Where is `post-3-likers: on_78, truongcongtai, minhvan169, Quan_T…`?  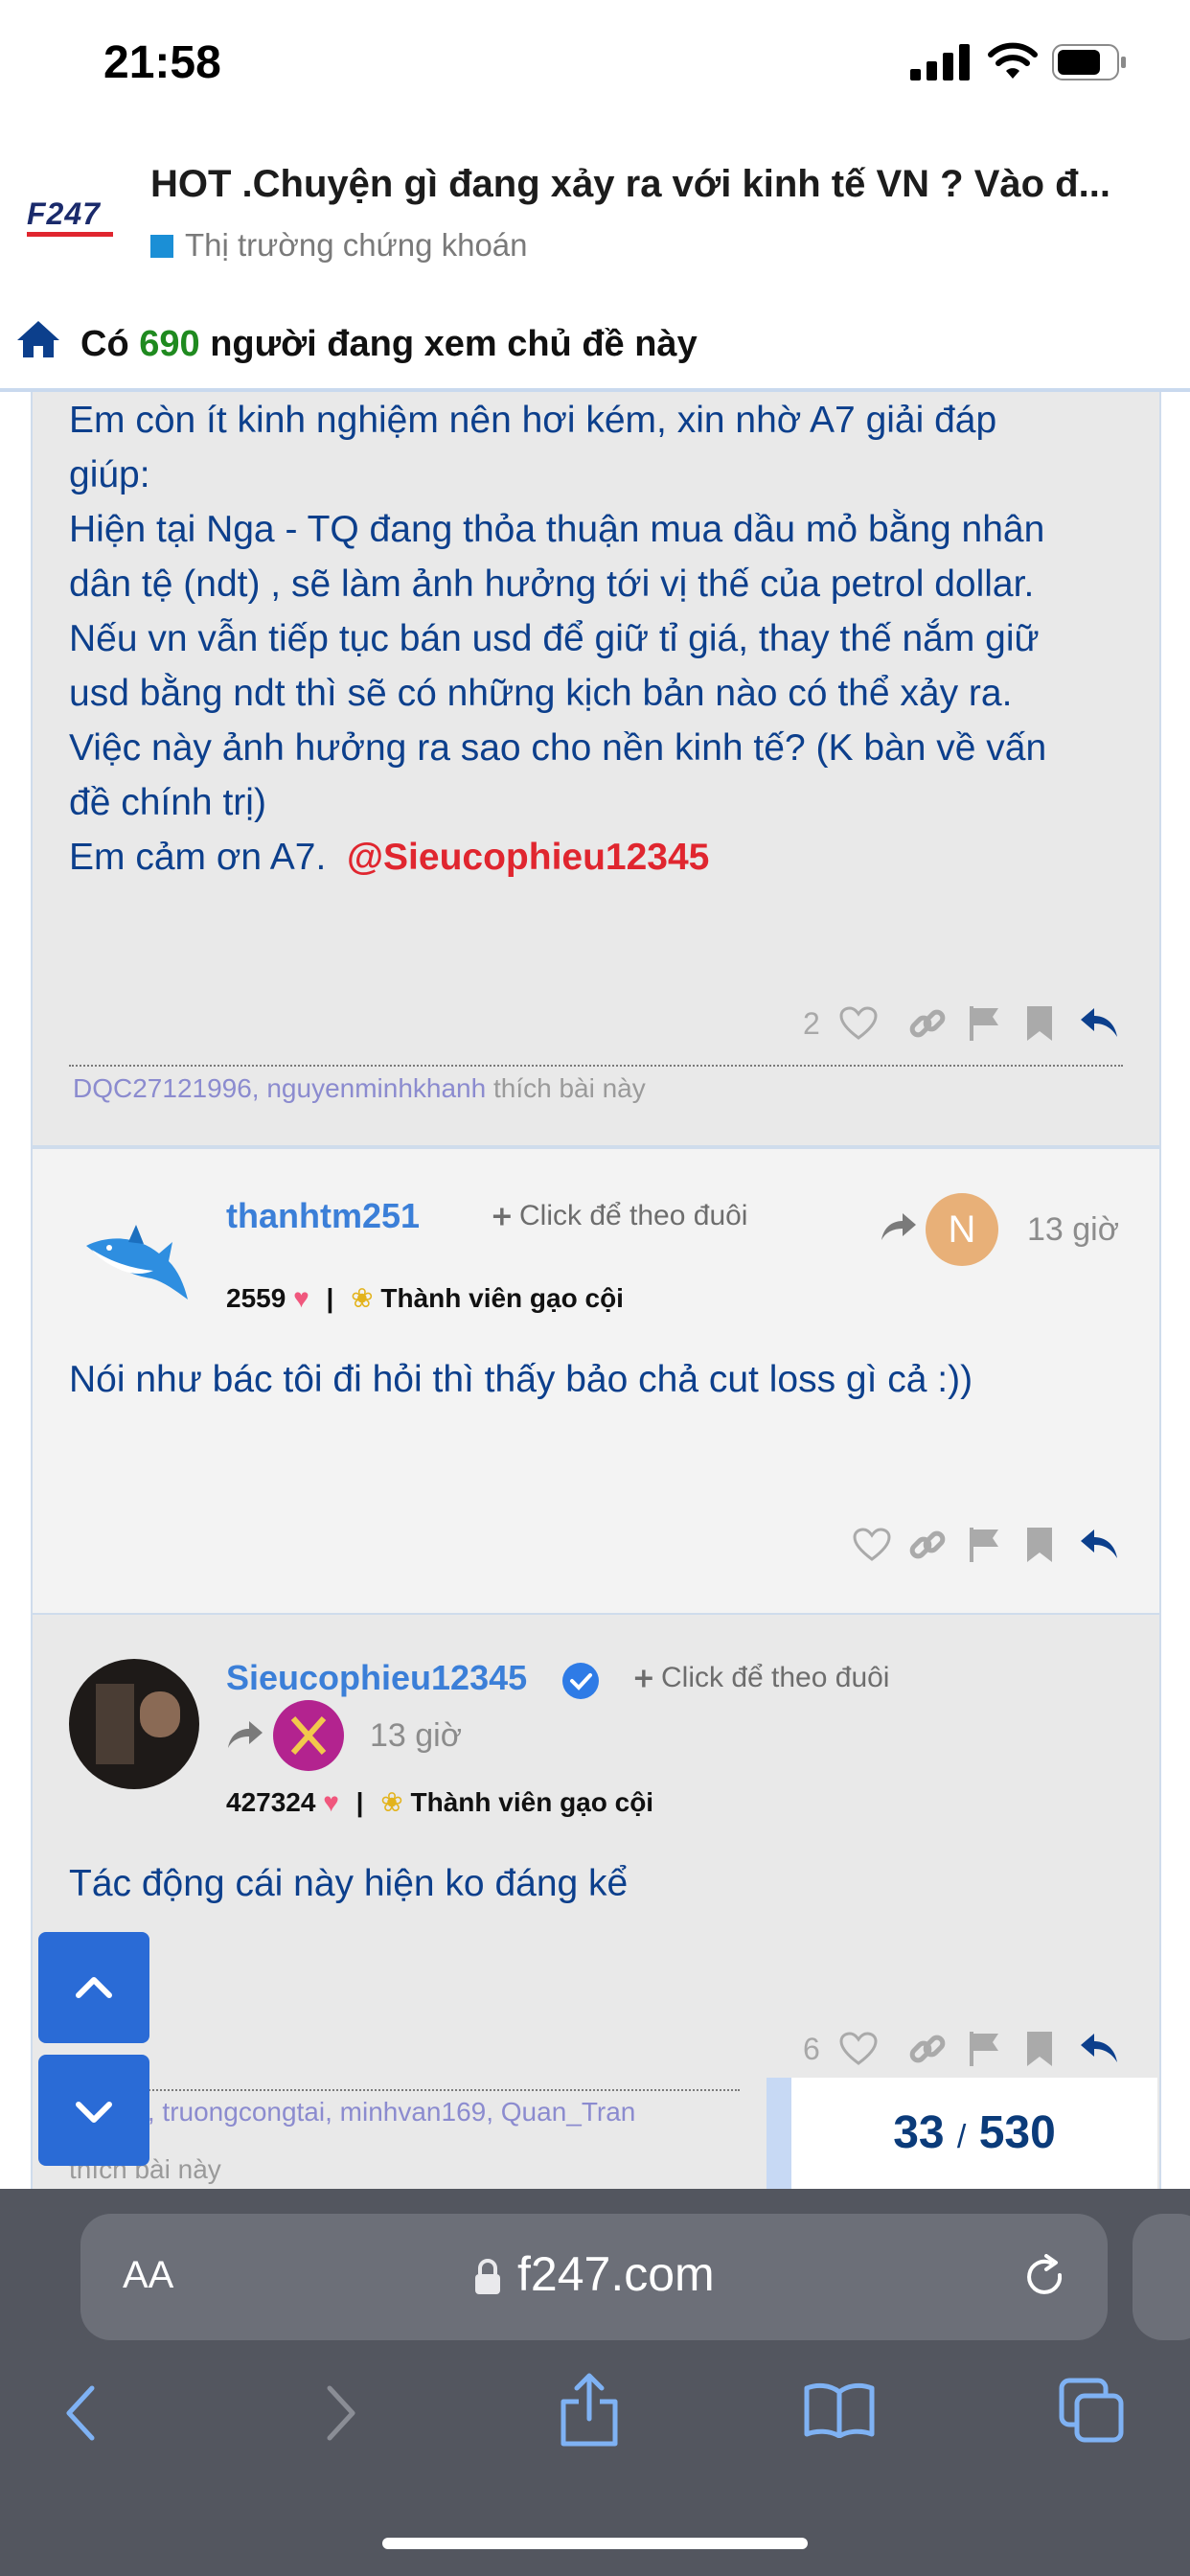
post-3-likers: on_78, truongcongtai, minhvan169, Quan_T… is located at coordinates (409, 2112).